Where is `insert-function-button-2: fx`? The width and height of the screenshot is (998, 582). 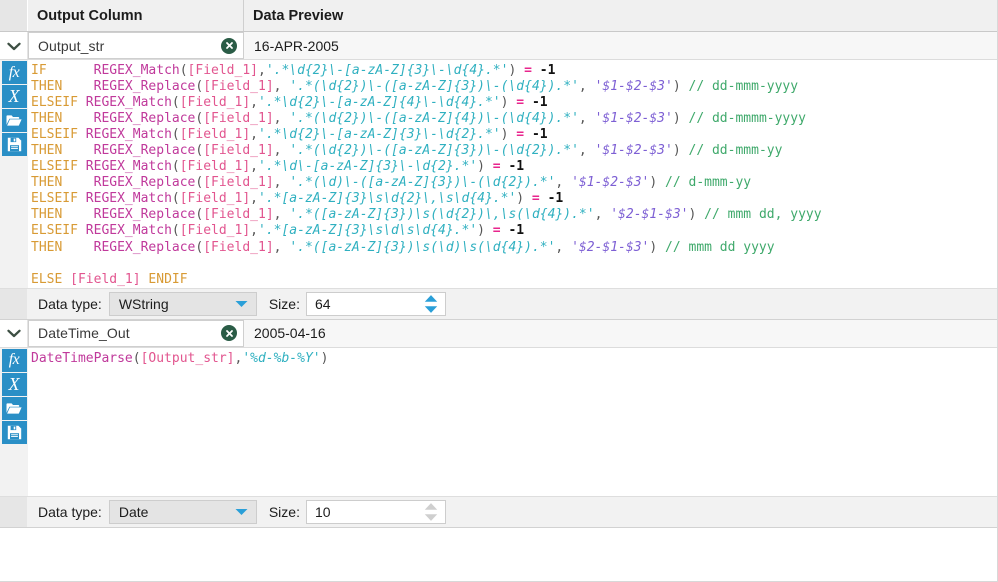 insert-function-button-2: fx is located at coordinates (14, 360).